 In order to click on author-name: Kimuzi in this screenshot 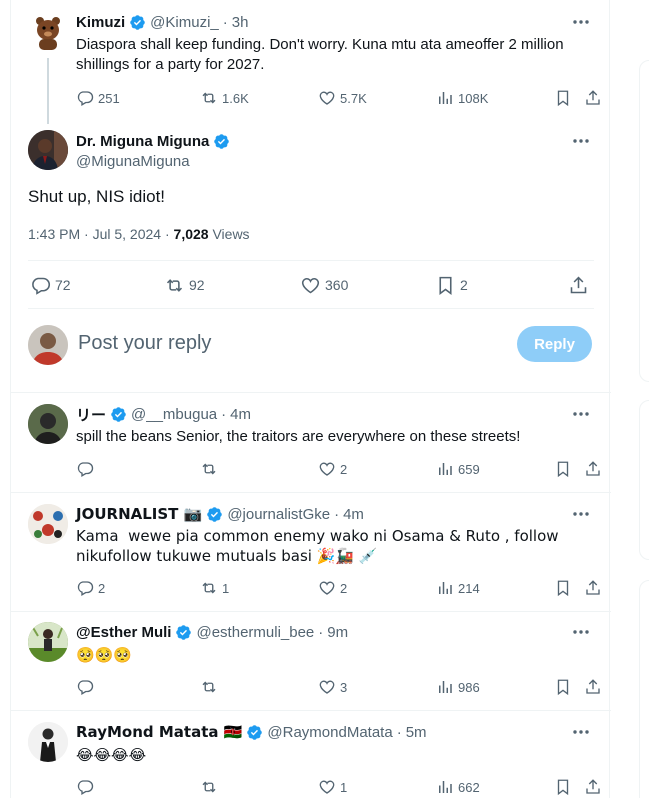, I will do `click(100, 22)`.